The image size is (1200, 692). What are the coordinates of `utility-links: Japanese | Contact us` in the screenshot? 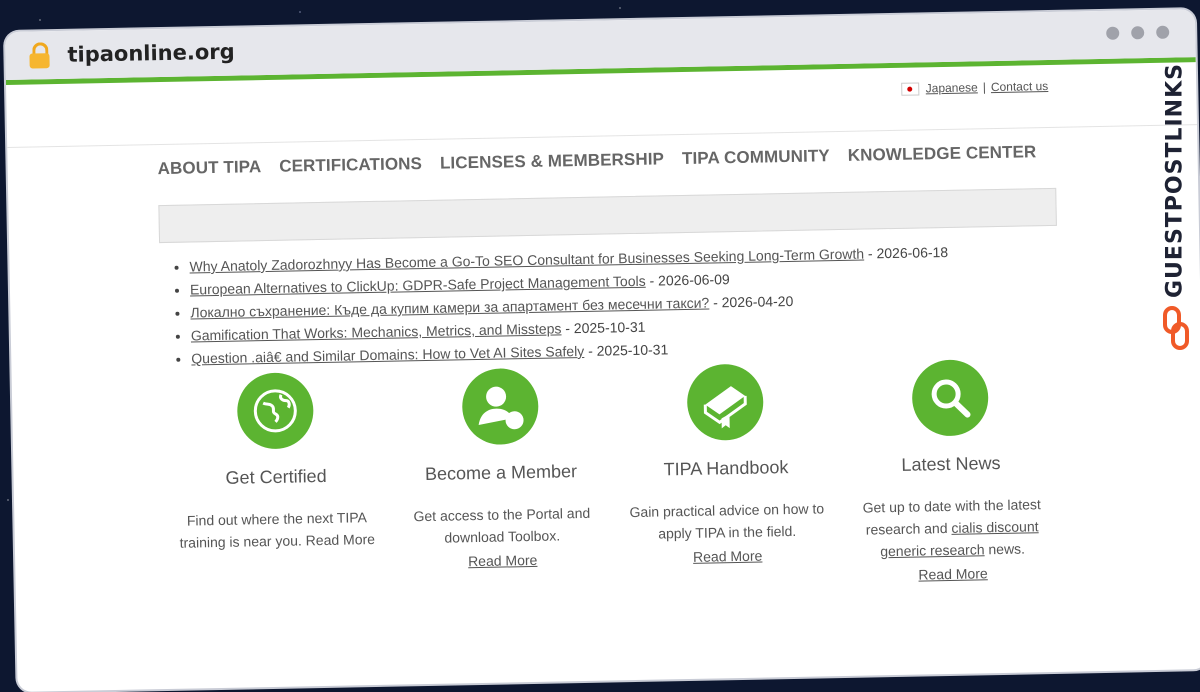 It's located at (975, 87).